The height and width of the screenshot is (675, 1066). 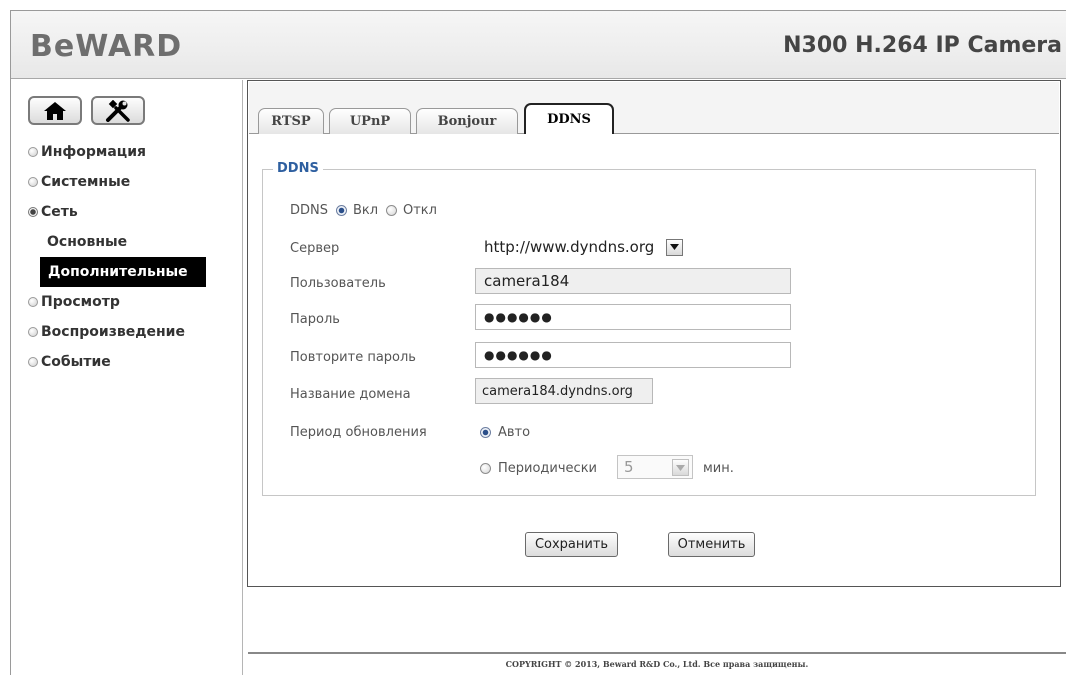 I want to click on password-label: Пароль, so click(x=315, y=319).